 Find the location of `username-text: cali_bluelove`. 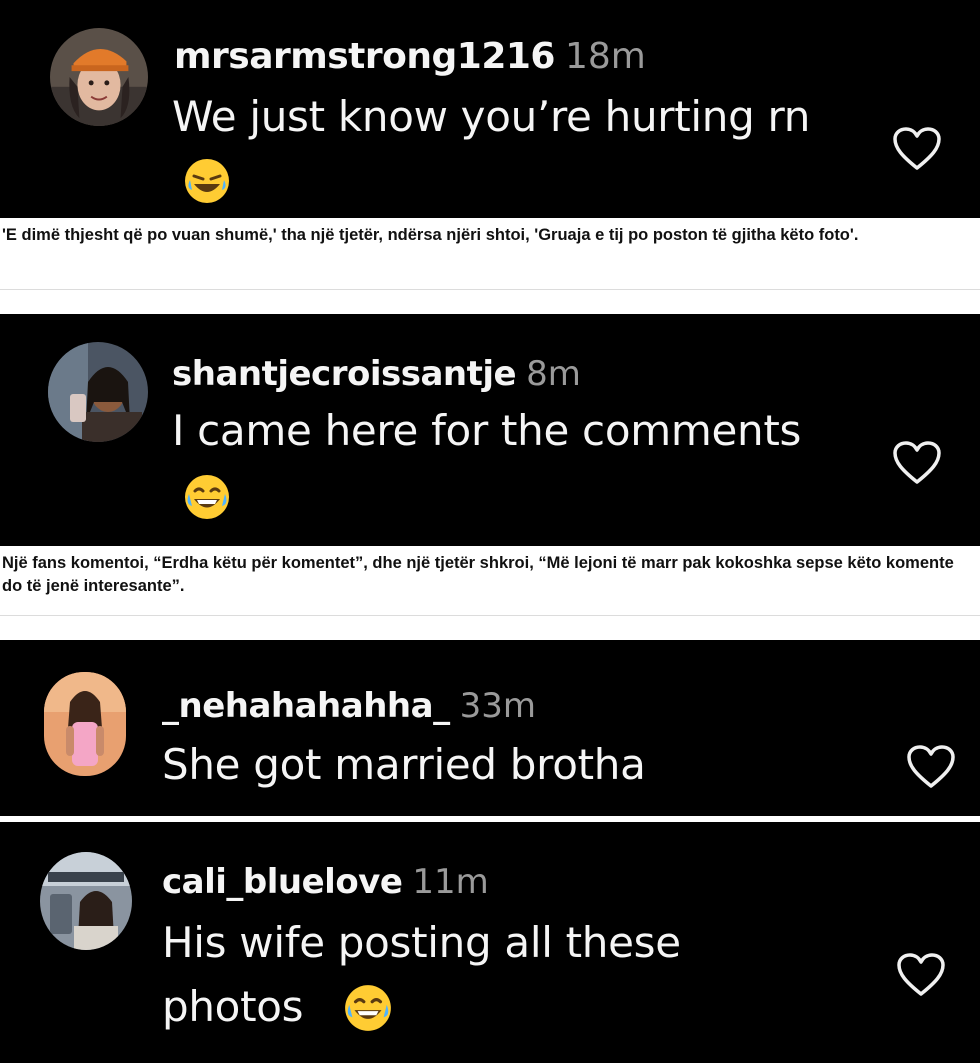

username-text: cali_bluelove is located at coordinates (282, 882).